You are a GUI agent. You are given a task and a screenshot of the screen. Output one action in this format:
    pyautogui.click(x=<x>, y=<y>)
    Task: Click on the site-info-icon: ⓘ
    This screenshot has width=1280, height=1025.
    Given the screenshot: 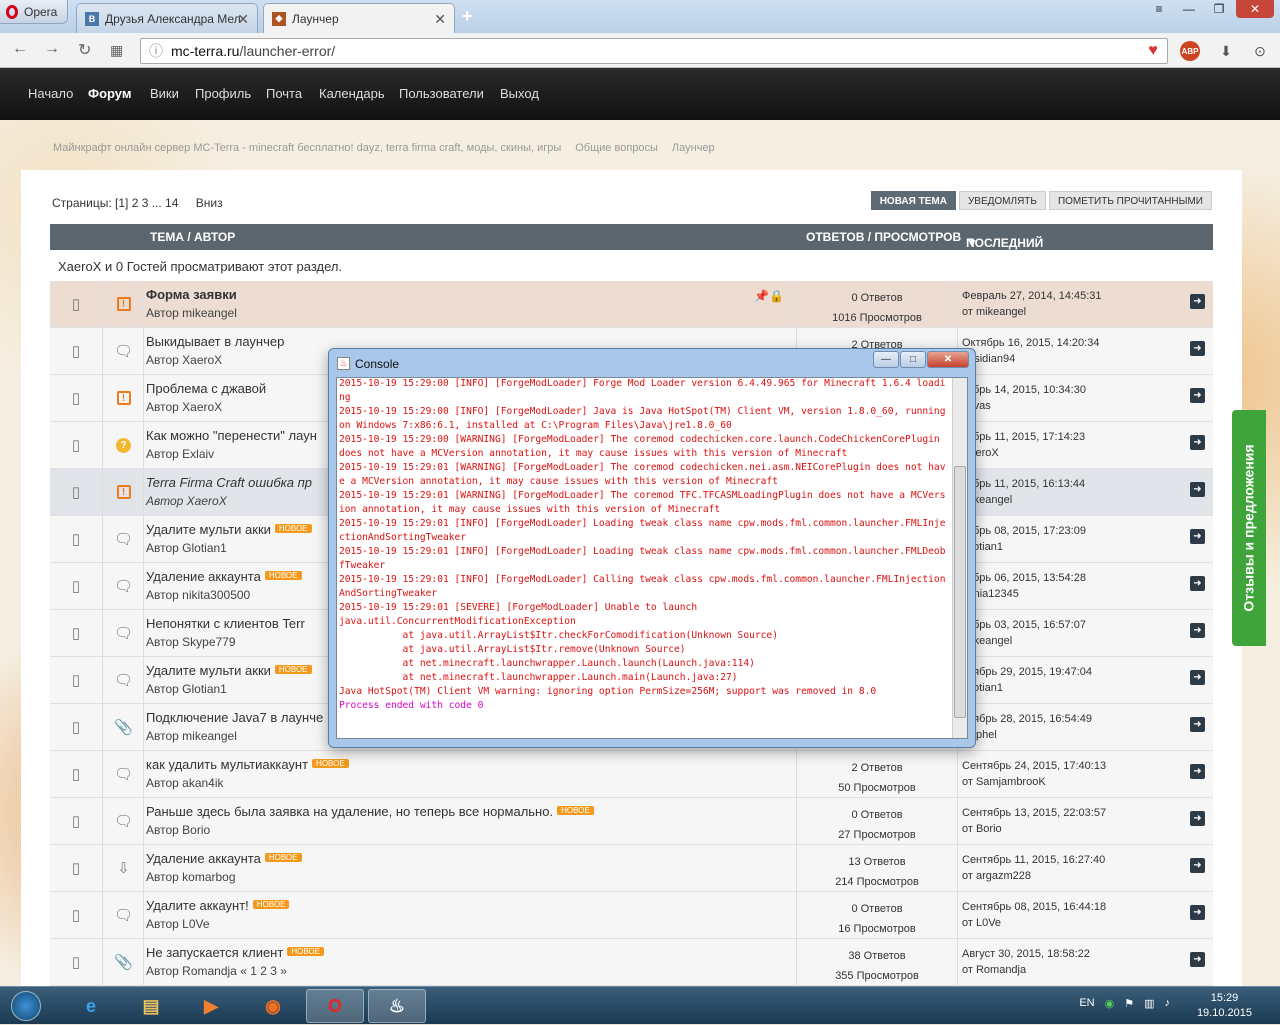 What is the action you would take?
    pyautogui.click(x=156, y=51)
    